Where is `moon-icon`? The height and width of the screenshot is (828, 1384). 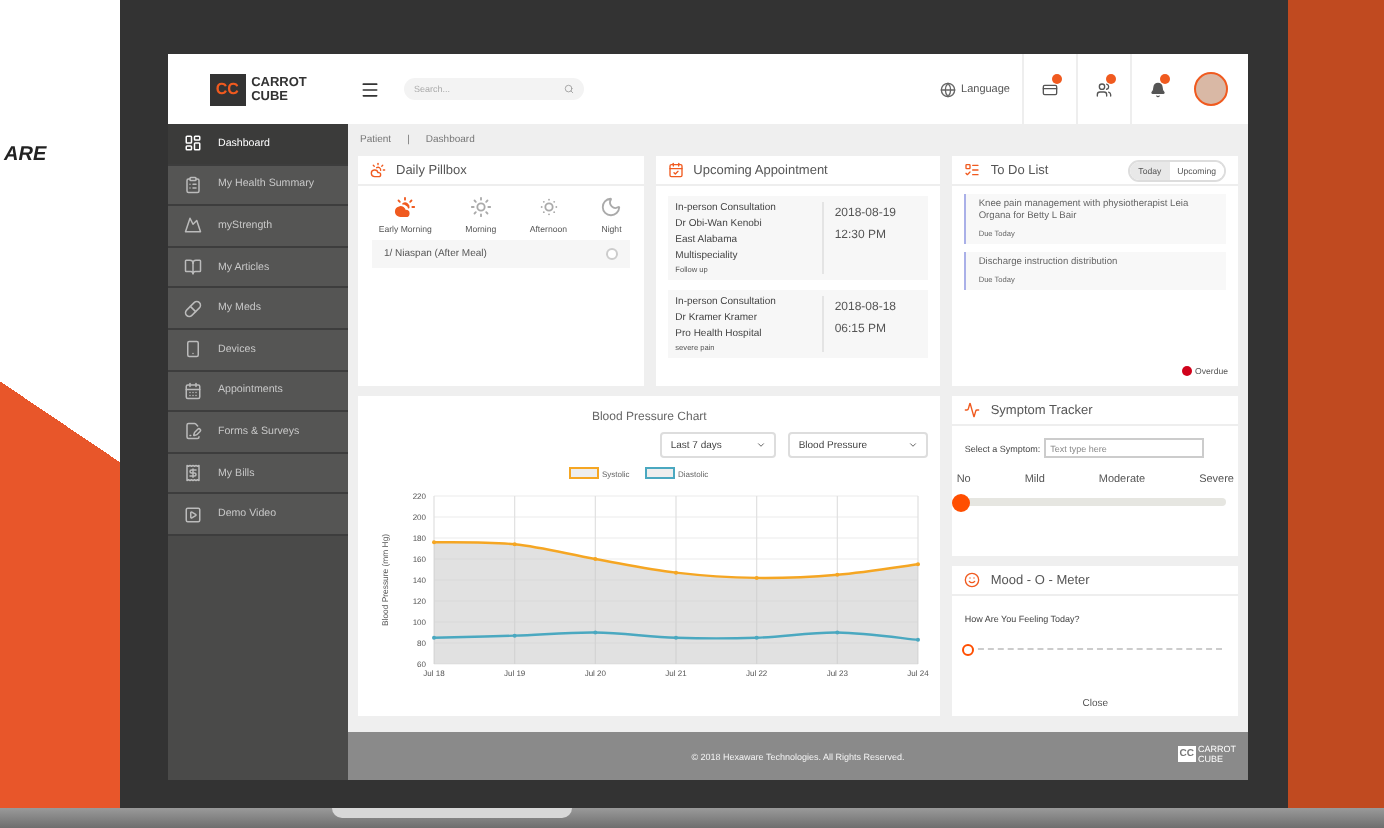
moon-icon is located at coordinates (611, 207).